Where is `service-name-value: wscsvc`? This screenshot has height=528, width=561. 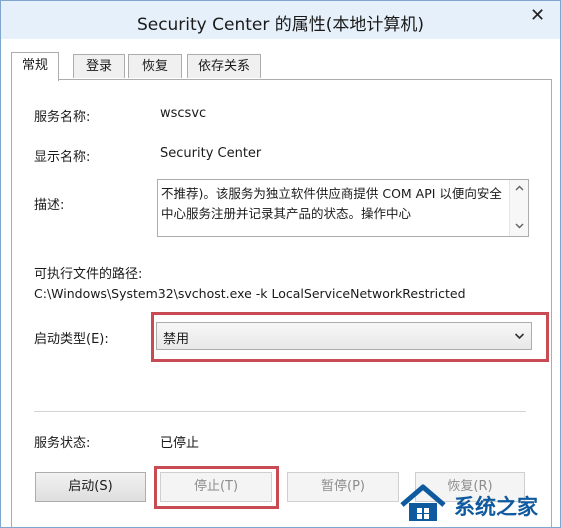
service-name-value: wscsvc is located at coordinates (183, 113).